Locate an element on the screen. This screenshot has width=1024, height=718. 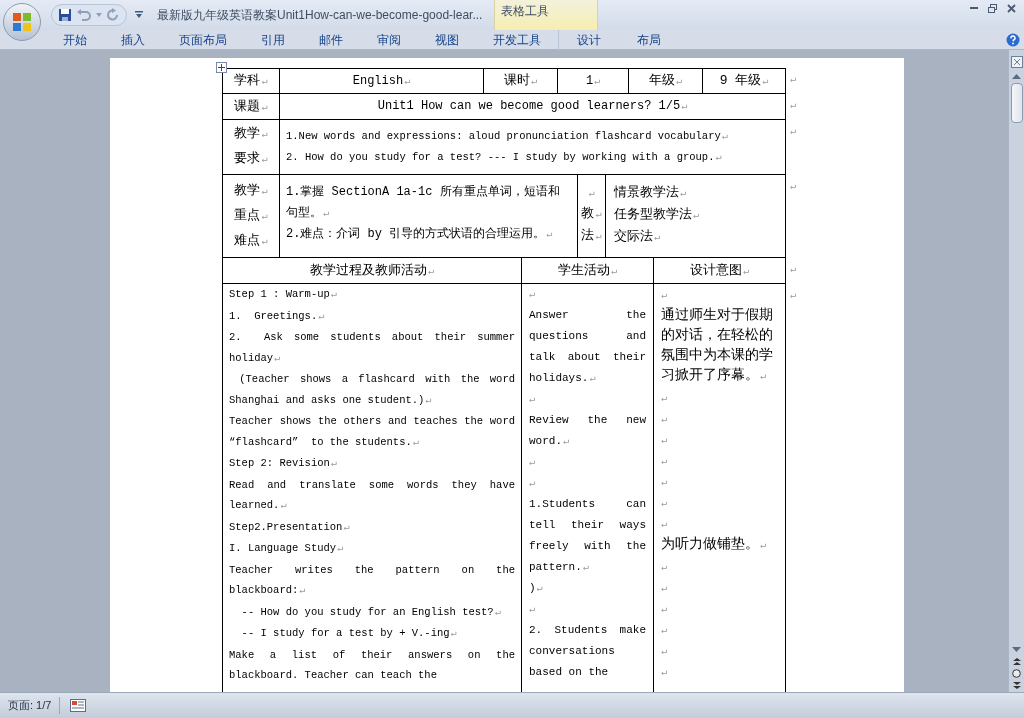
cell-text: )↵ is located at coordinates (536, 588).